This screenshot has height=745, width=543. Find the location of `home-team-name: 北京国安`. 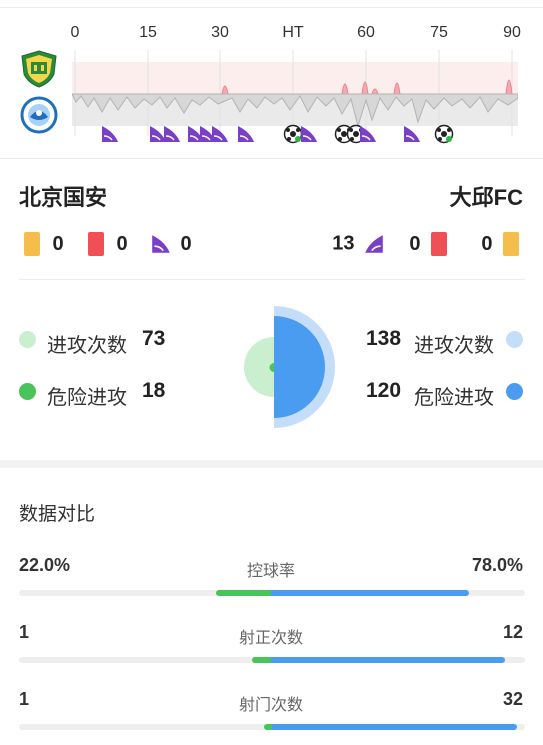

home-team-name: 北京国安 is located at coordinates (63, 197).